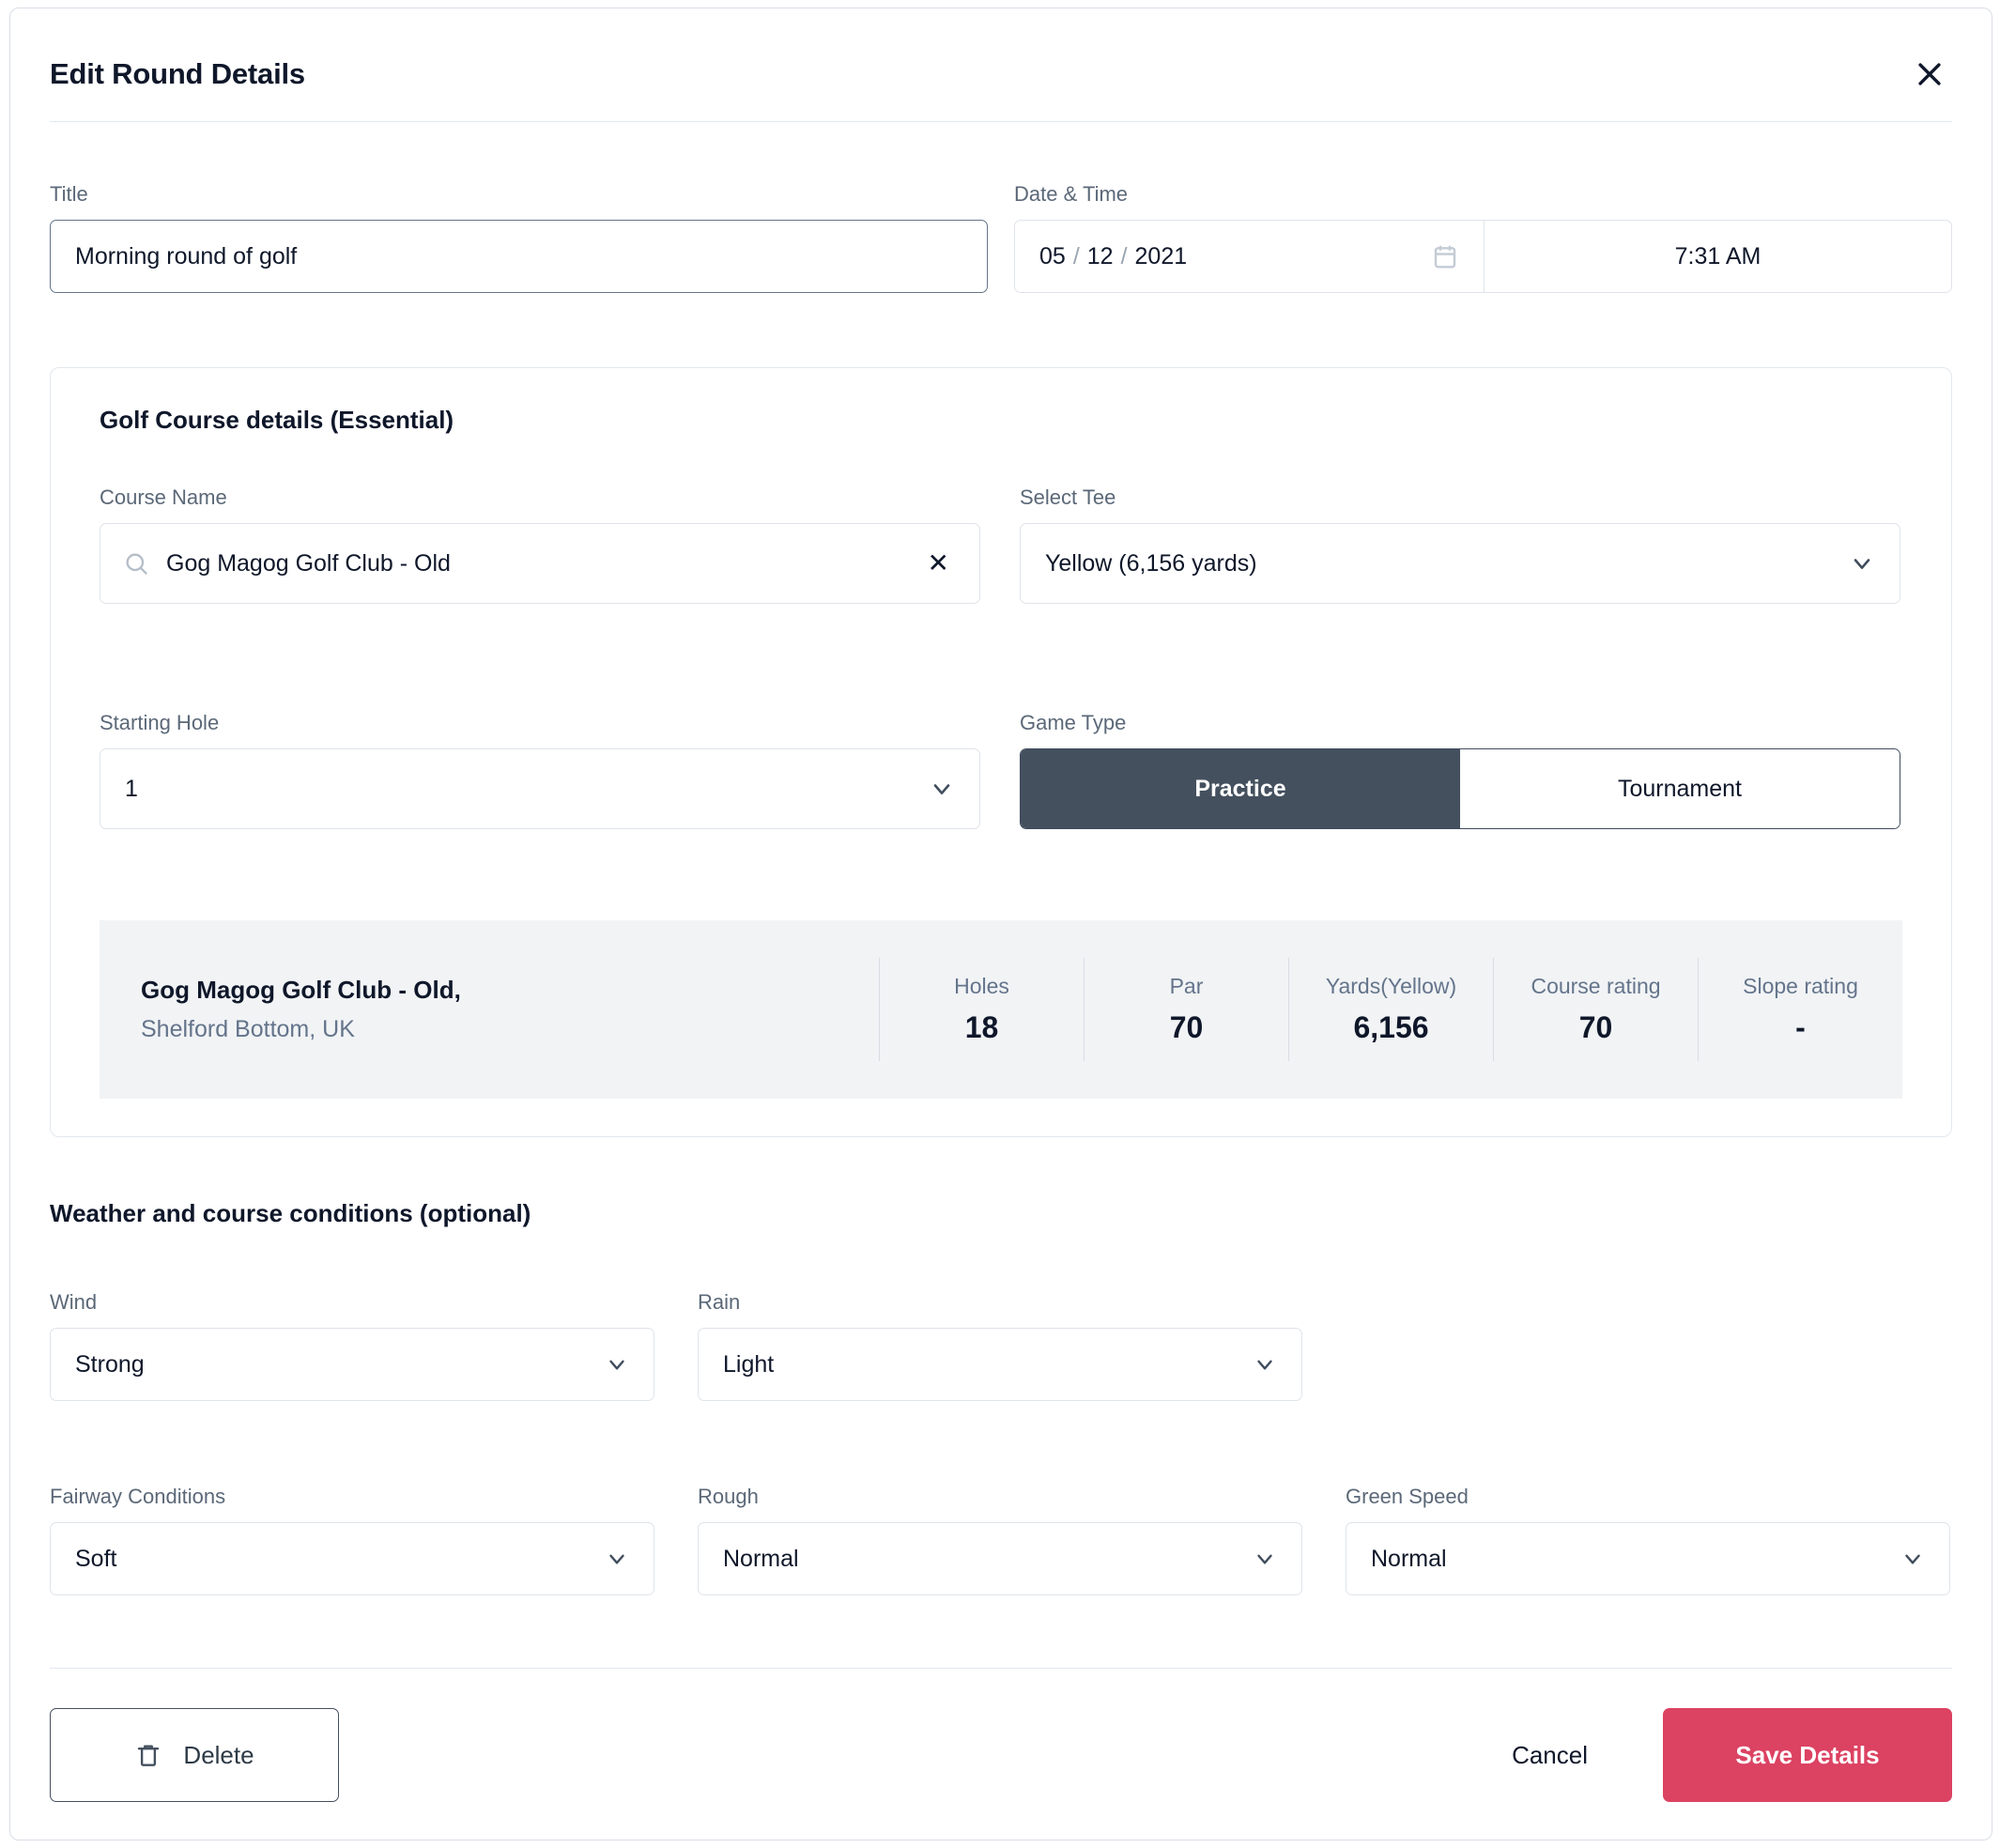  I want to click on stat-label: Slope rating, so click(1800, 986).